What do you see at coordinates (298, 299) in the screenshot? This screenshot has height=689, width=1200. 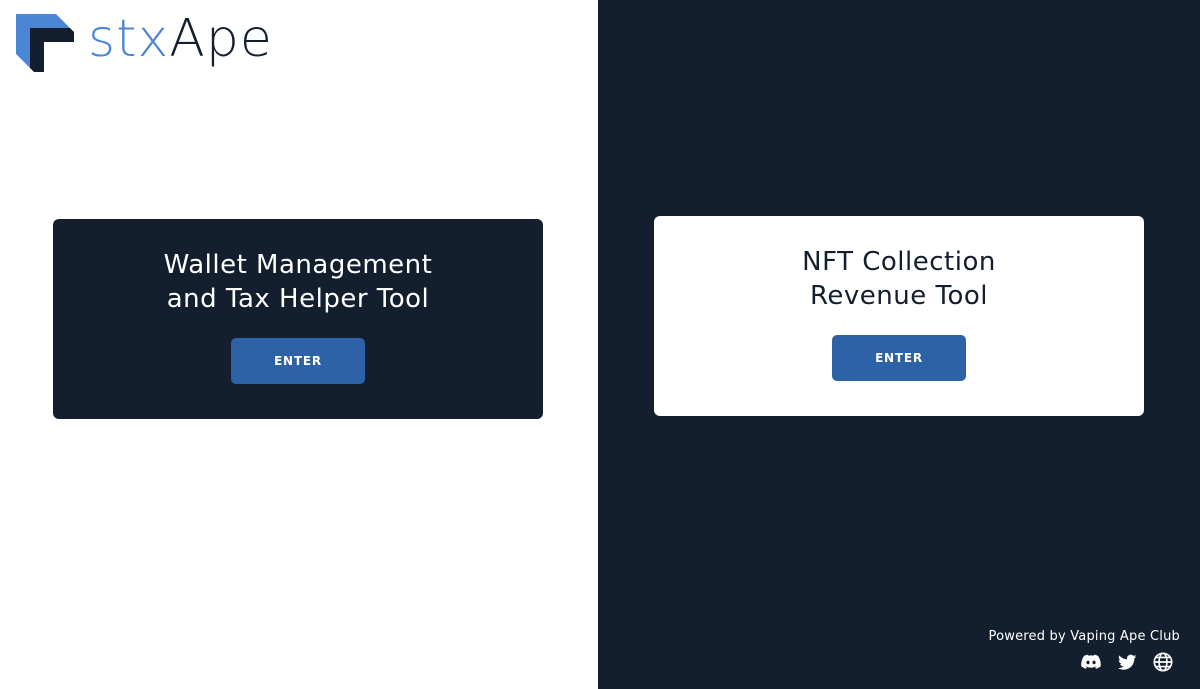 I see `wallet-tool-title-line-2: and Tax Helper Tool` at bounding box center [298, 299].